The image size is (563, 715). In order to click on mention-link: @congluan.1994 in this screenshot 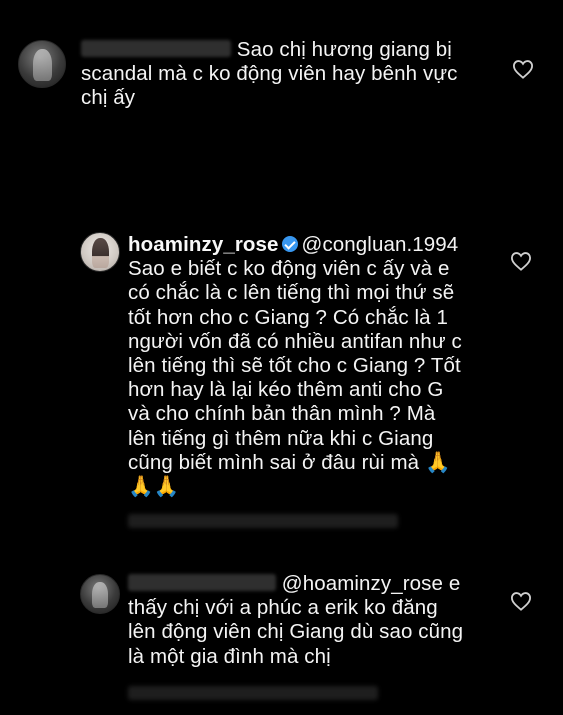, I will do `click(380, 244)`.